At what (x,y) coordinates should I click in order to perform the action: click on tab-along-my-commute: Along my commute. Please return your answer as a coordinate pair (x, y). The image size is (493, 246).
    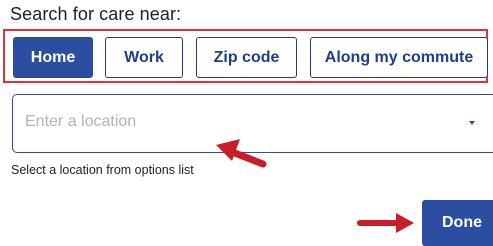
    Looking at the image, I should click on (399, 57).